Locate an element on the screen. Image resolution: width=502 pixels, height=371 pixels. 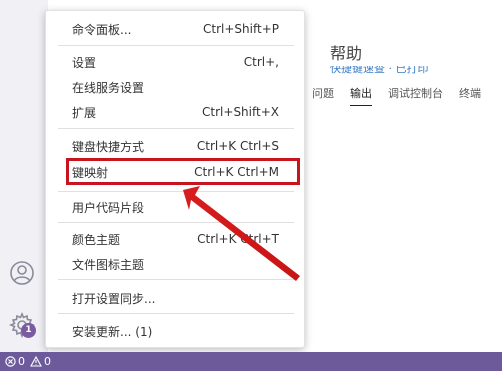
warning-icon is located at coordinates (36, 361).